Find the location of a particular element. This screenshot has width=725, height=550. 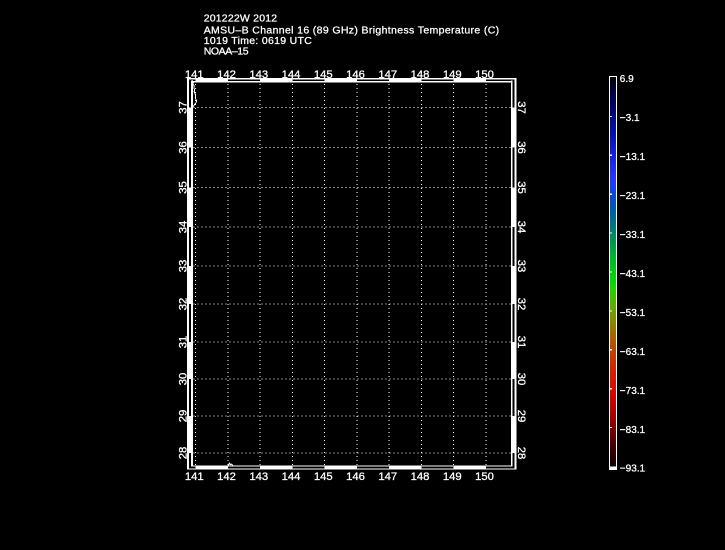

svg-text: −63.1 is located at coordinates (633, 352).